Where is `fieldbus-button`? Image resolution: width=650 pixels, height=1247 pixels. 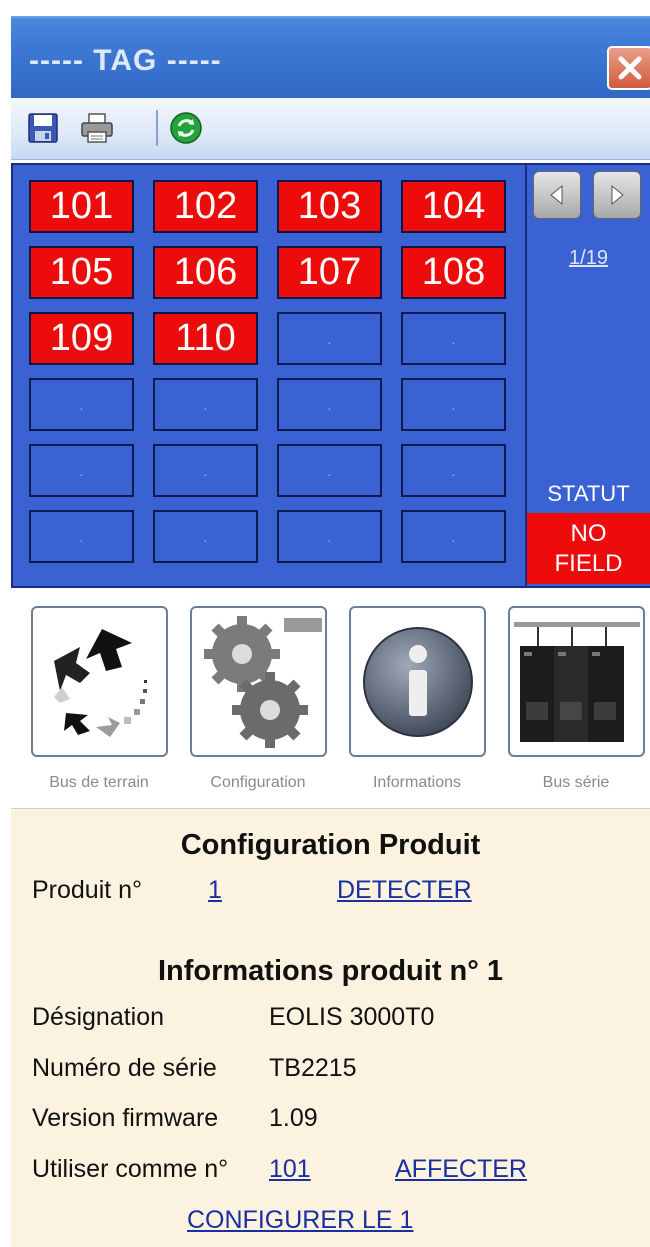 fieldbus-button is located at coordinates (99, 681).